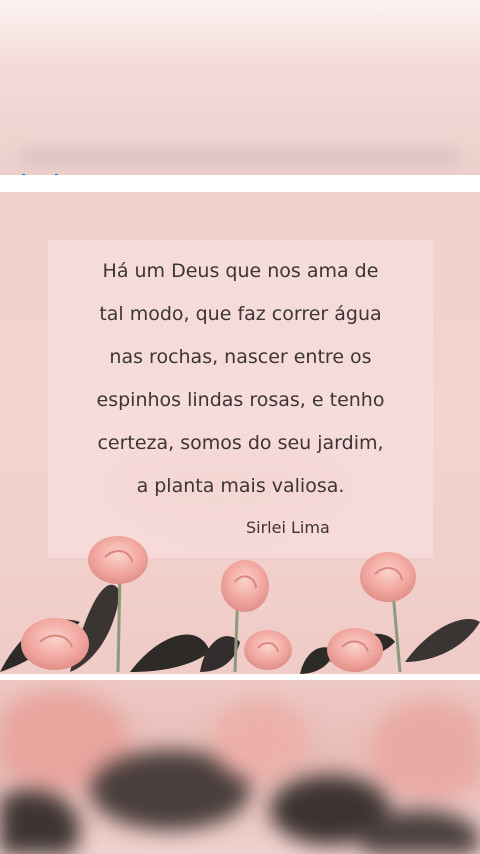 The width and height of the screenshot is (480, 854). What do you see at coordinates (240, 486) in the screenshot?
I see `quote-line: a planta mais valiosa.` at bounding box center [240, 486].